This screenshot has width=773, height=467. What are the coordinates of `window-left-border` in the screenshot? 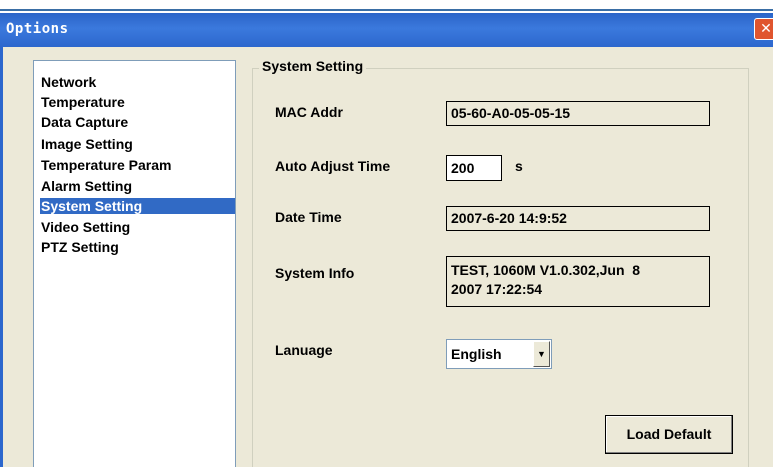 It's located at (1, 257).